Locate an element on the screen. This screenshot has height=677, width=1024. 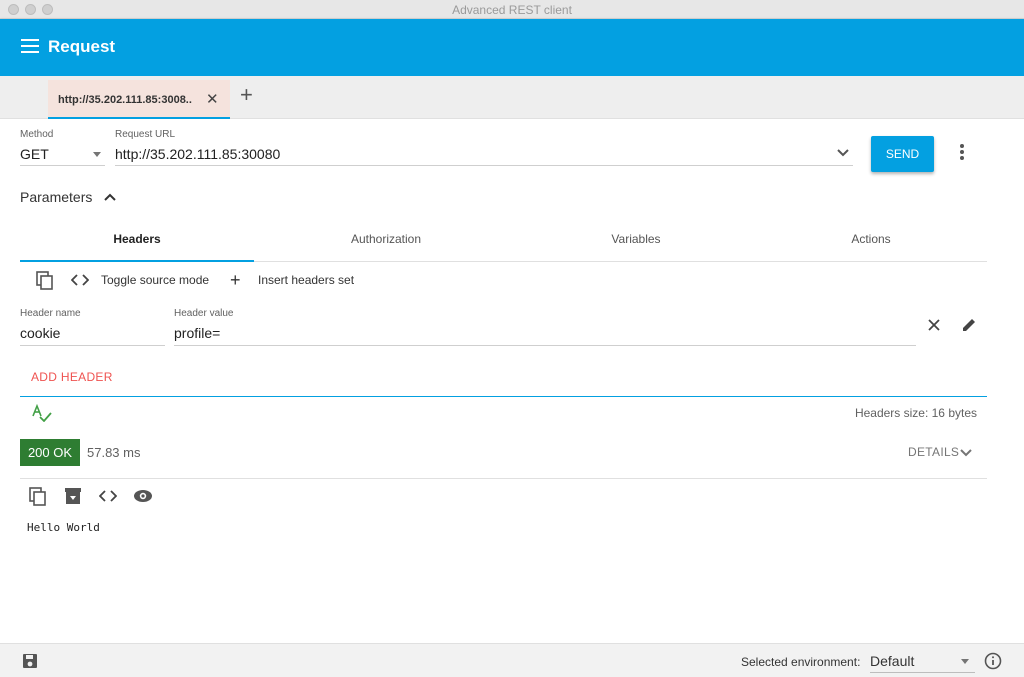
header-name-underline is located at coordinates (92, 345).